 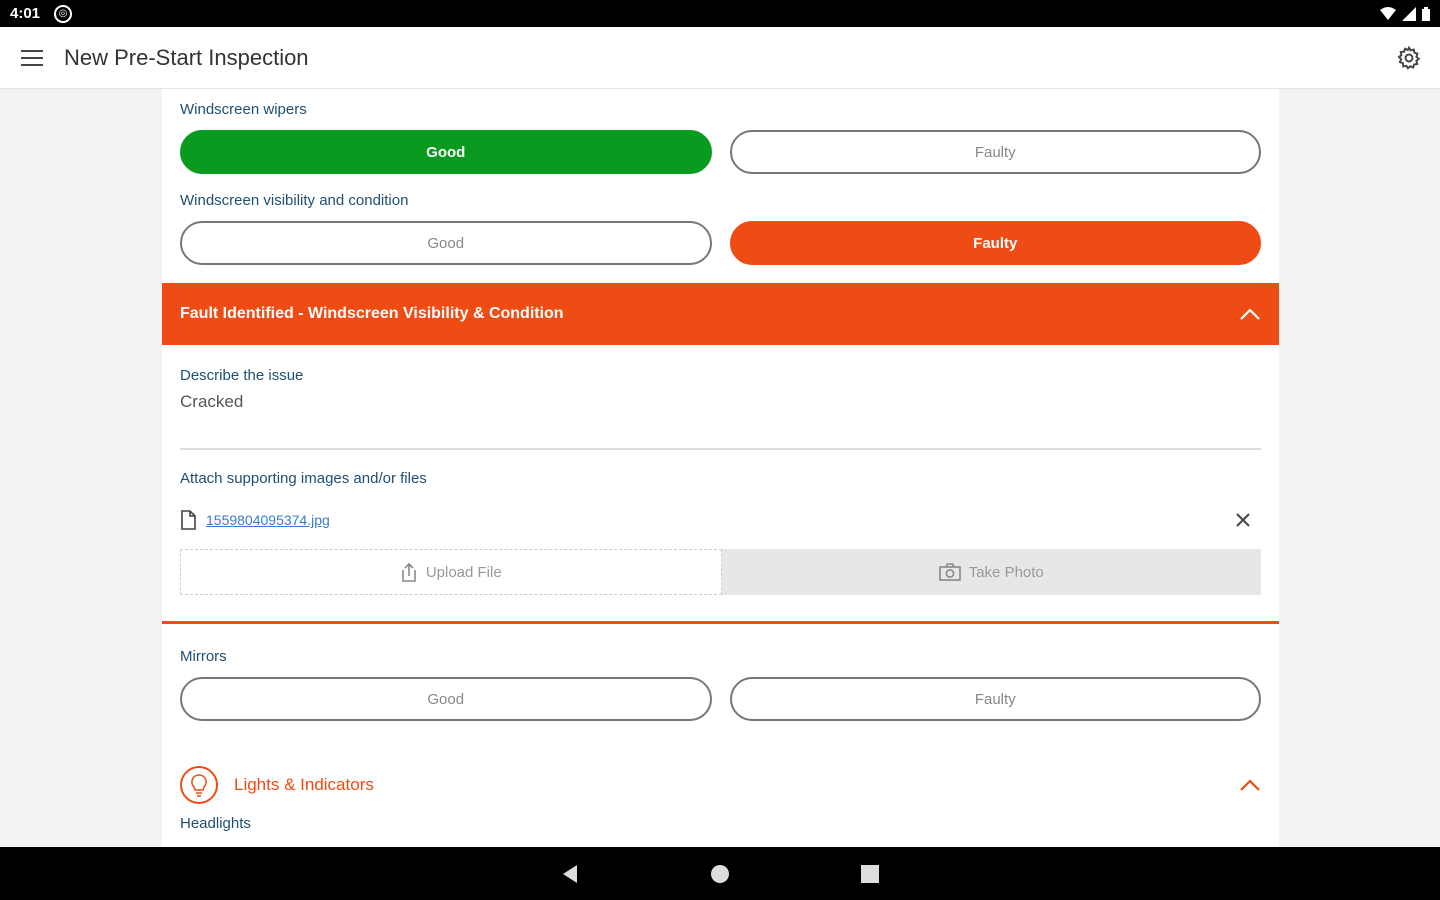 I want to click on upload-bar: Upload File Take Photo, so click(x=720, y=572).